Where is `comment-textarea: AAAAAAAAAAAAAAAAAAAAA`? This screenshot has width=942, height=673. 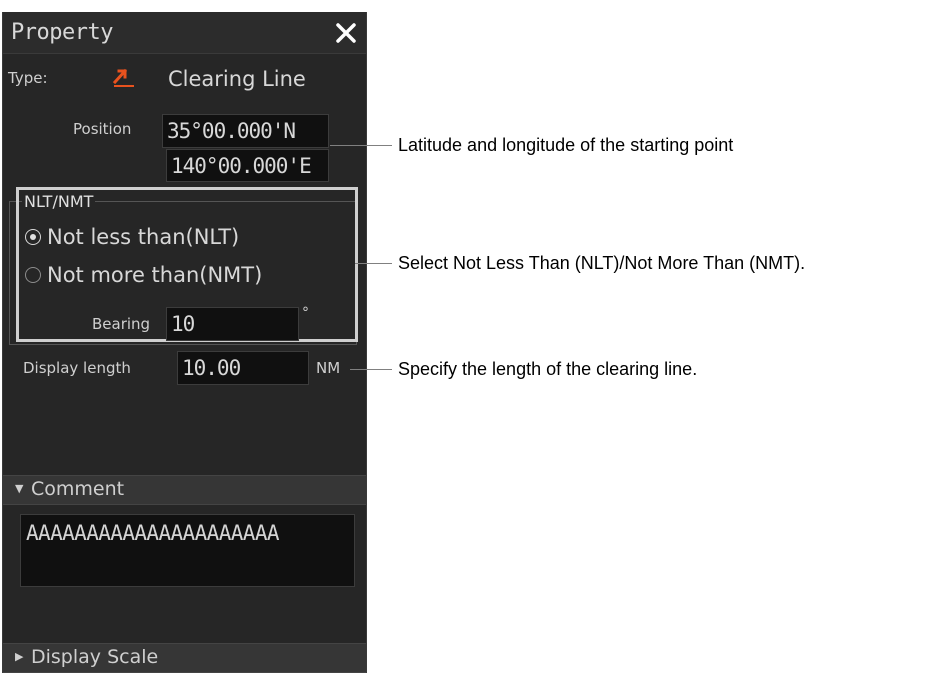 comment-textarea: AAAAAAAAAAAAAAAAAAAAA is located at coordinates (187, 550).